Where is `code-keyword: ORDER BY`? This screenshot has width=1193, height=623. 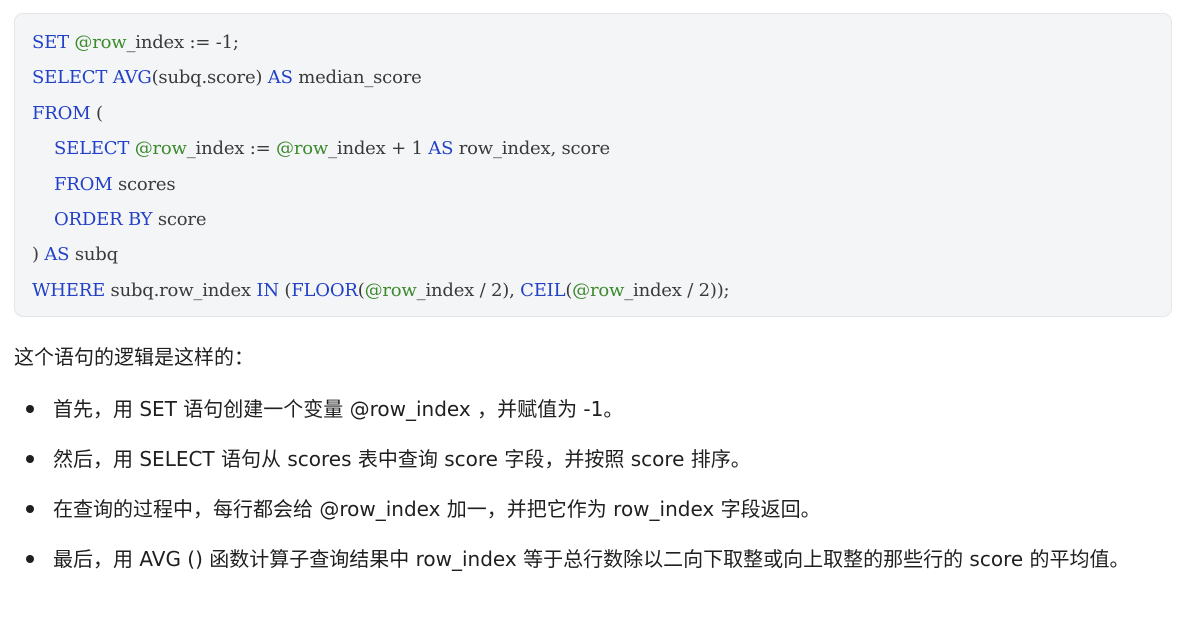
code-keyword: ORDER BY is located at coordinates (103, 219).